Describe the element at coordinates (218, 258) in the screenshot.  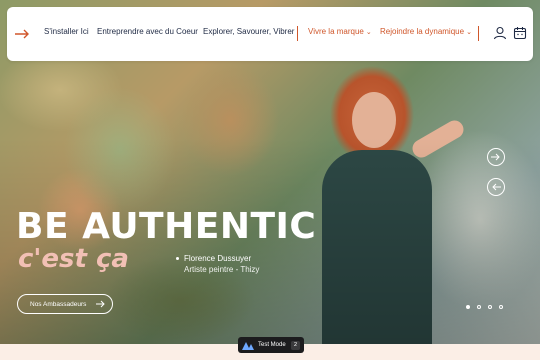
I see `ambassador-name: Florence Dussuyer` at that location.